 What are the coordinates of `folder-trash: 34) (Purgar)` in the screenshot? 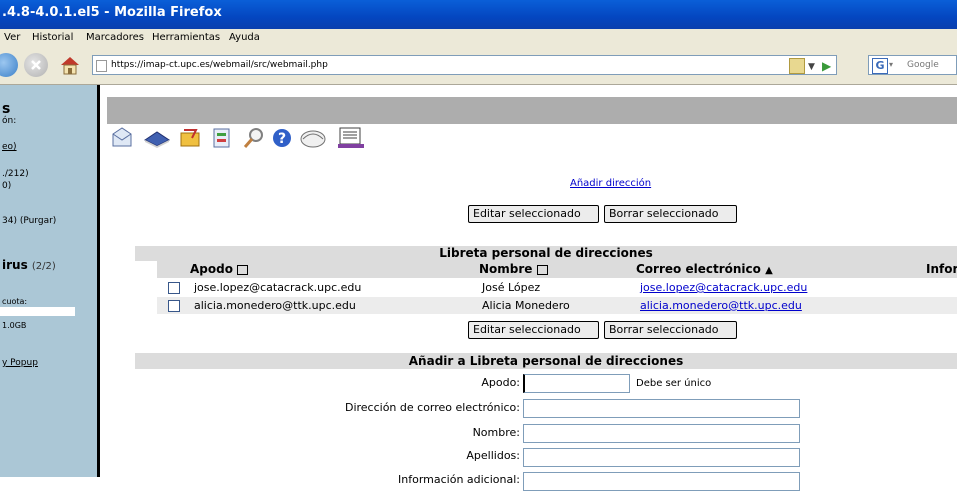 It's located at (29, 221).